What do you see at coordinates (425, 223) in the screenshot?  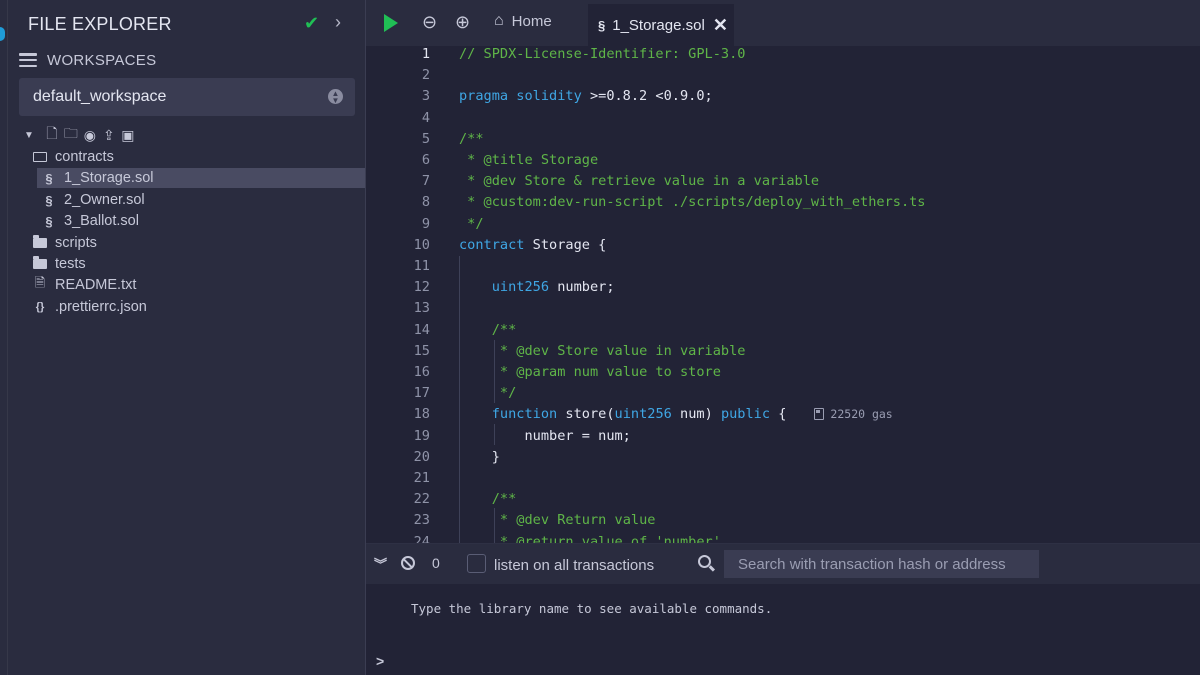 I see `line-number: 9` at bounding box center [425, 223].